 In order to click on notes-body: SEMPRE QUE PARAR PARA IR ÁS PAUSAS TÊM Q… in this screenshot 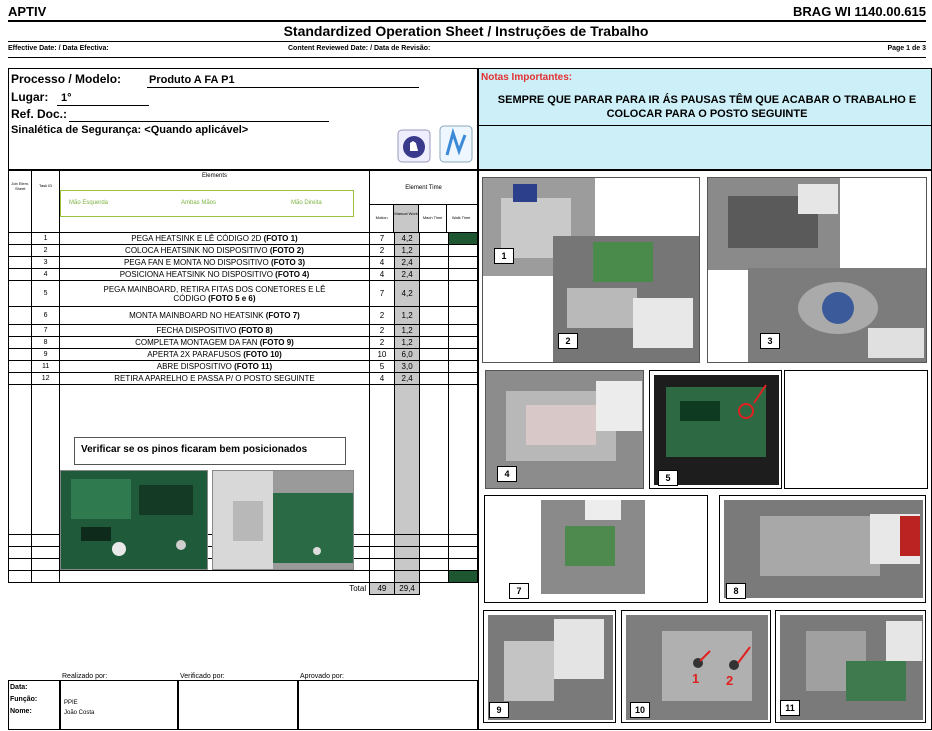, I will do `click(707, 107)`.